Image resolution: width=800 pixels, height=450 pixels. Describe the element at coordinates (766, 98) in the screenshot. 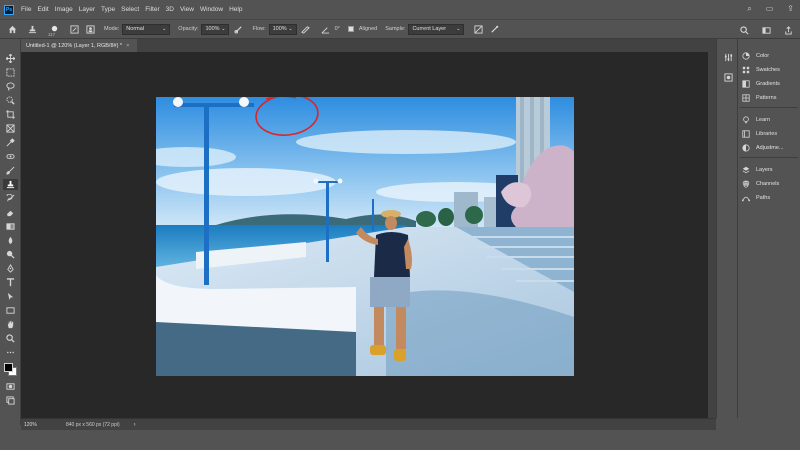

I see `panel-label: Patterns` at that location.